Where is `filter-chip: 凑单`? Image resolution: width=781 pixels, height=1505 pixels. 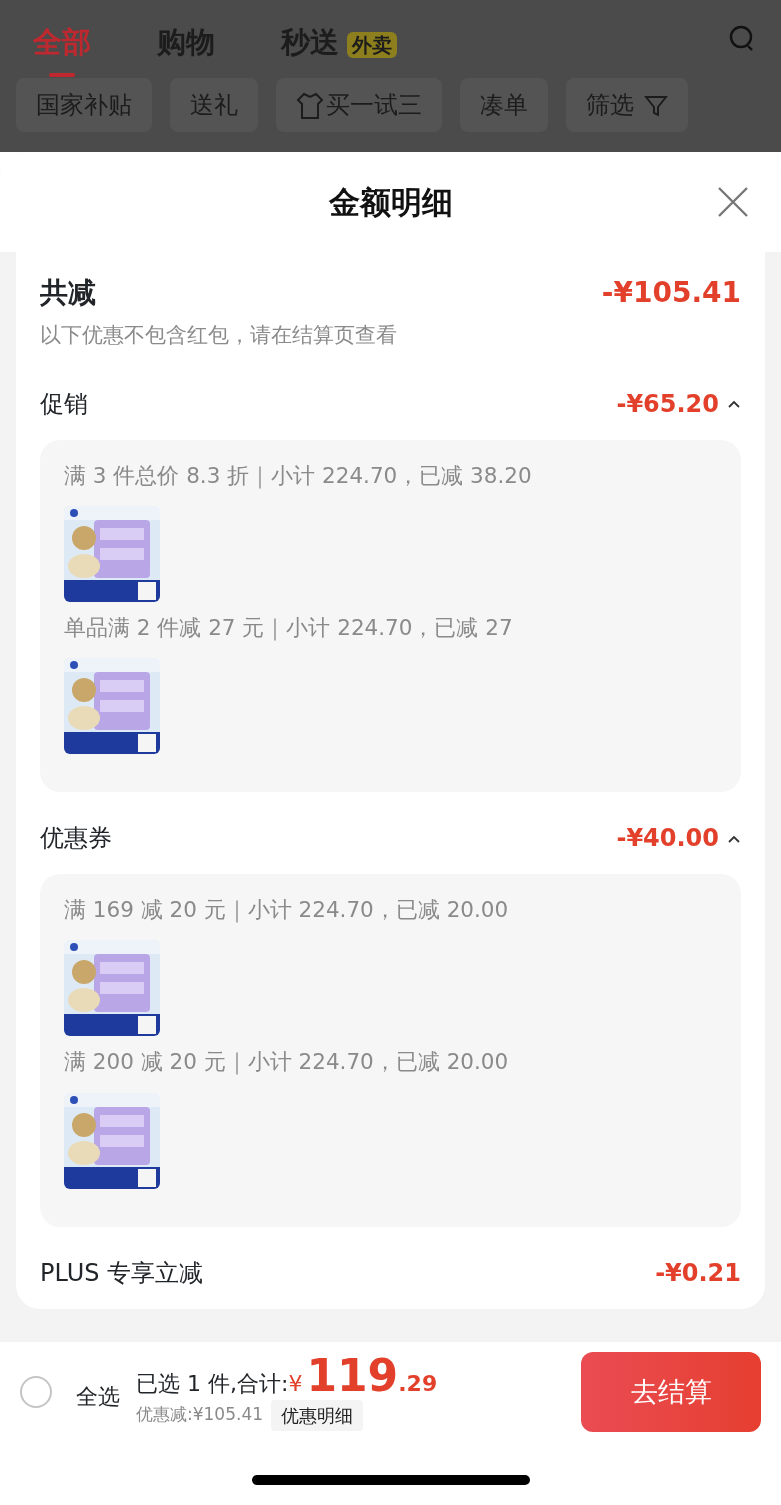
filter-chip: 凑单 is located at coordinates (504, 105).